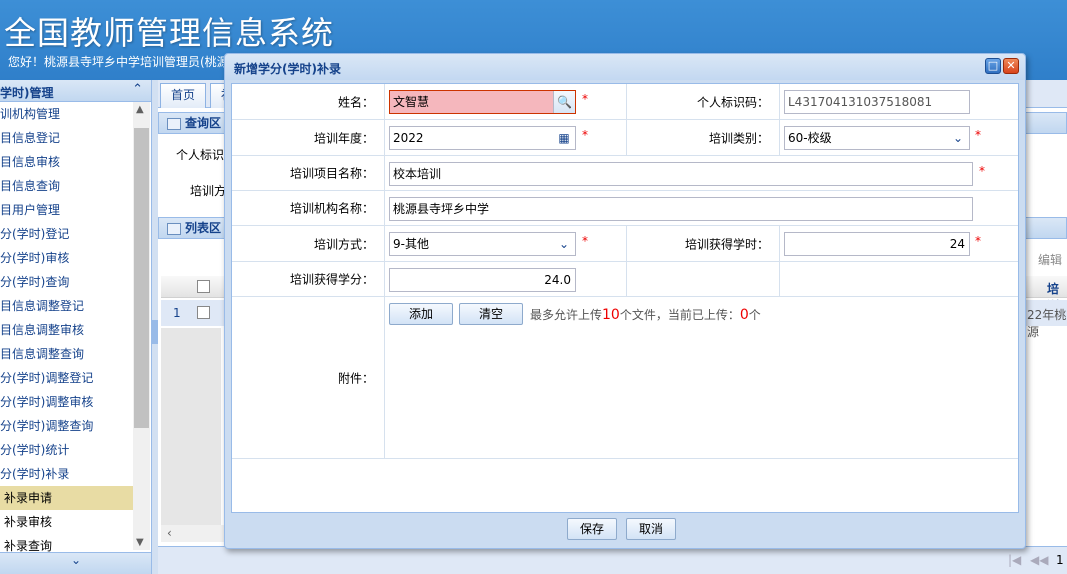  I want to click on pager: |◀ ◀◀ 1, so click(612, 560).